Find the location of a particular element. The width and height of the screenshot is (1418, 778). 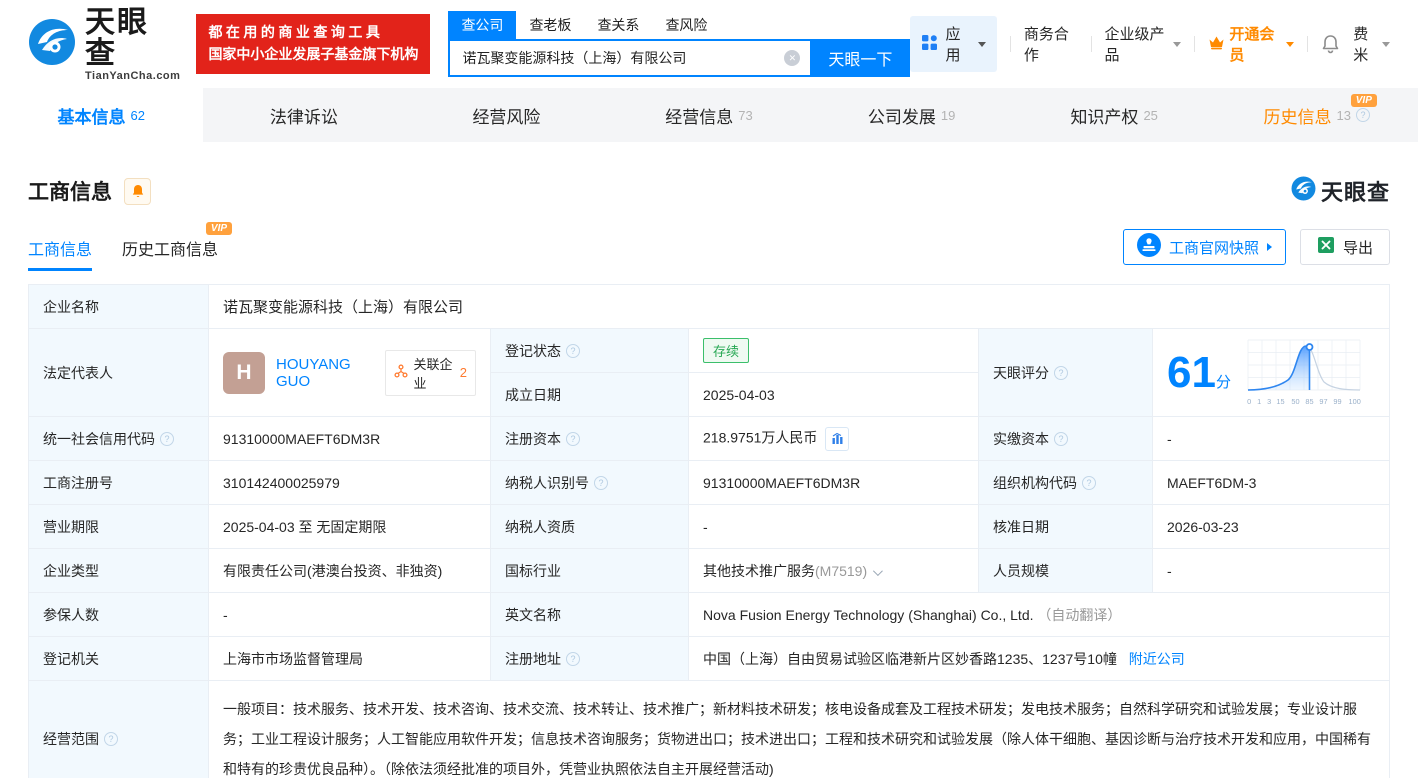

search-tab-relation: 查关系 is located at coordinates (618, 25).